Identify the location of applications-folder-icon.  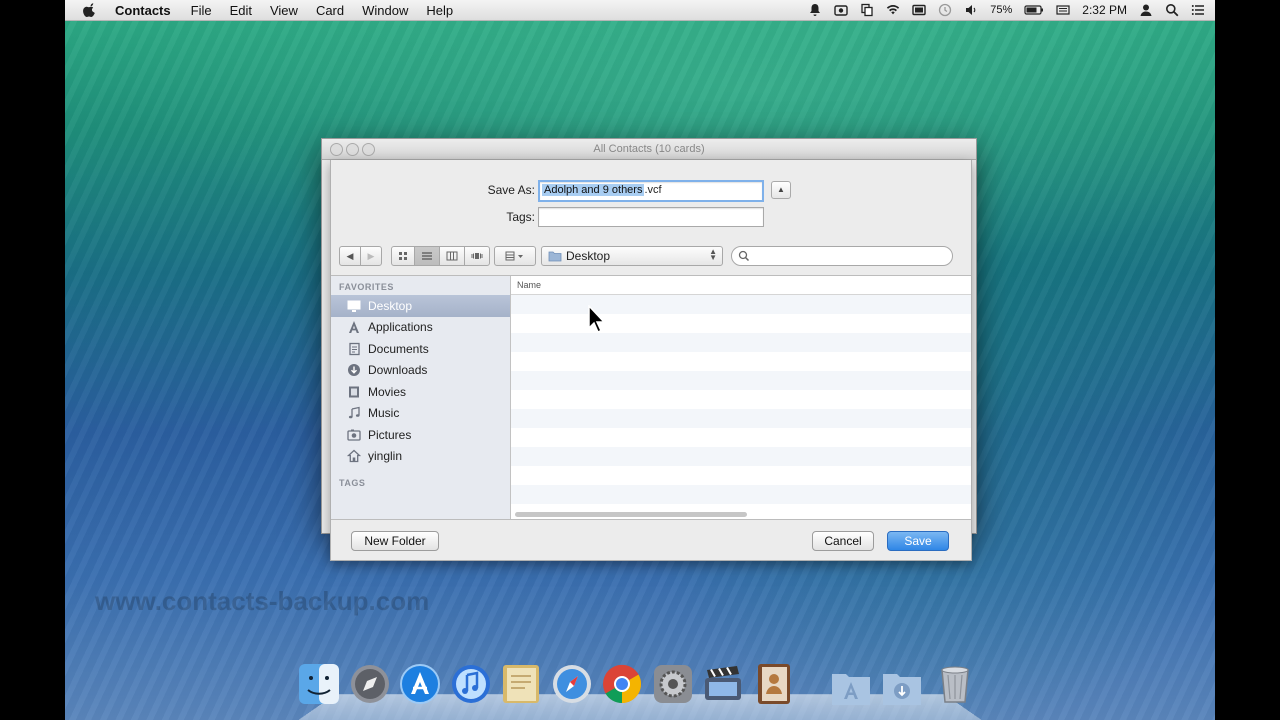
(851, 688).